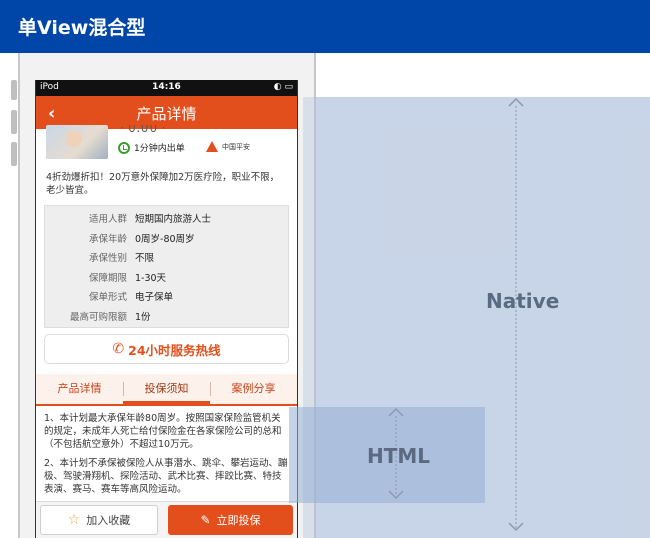 The height and width of the screenshot is (538, 650). Describe the element at coordinates (396, 412) in the screenshot. I see `html-top-chevron-icon` at that location.